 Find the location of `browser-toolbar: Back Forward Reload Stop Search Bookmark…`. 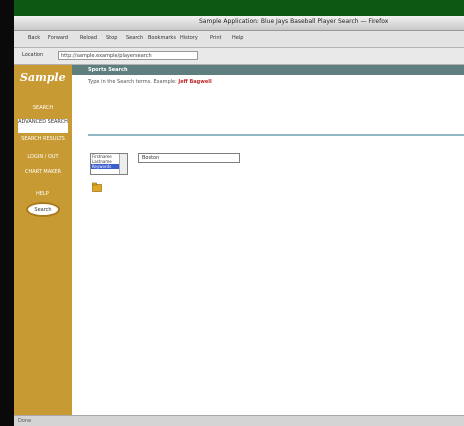

browser-toolbar: Back Forward Reload Stop Search Bookmark… is located at coordinates (239, 39).